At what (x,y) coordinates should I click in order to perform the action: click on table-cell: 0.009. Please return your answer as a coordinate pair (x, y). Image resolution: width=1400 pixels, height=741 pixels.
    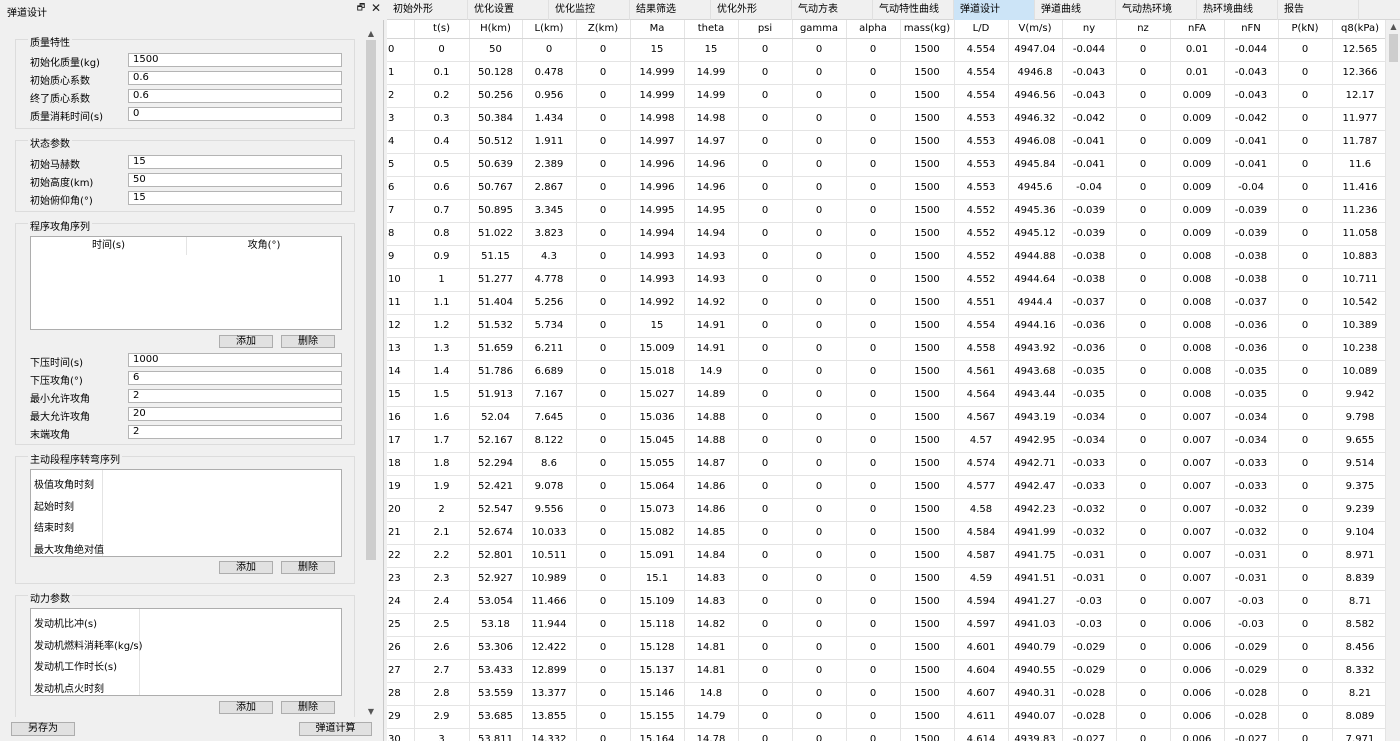
    Looking at the image, I should click on (1197, 96).